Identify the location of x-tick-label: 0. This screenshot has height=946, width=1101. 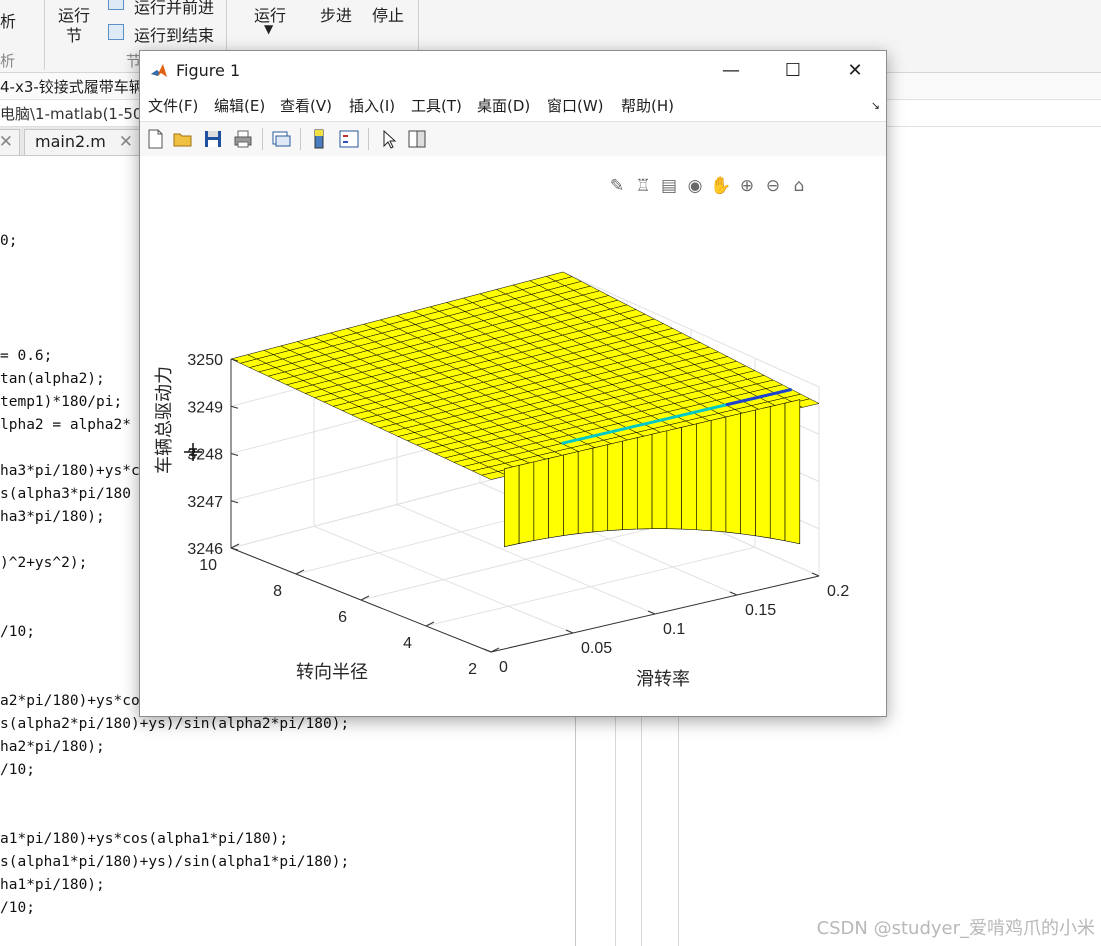
(503, 667).